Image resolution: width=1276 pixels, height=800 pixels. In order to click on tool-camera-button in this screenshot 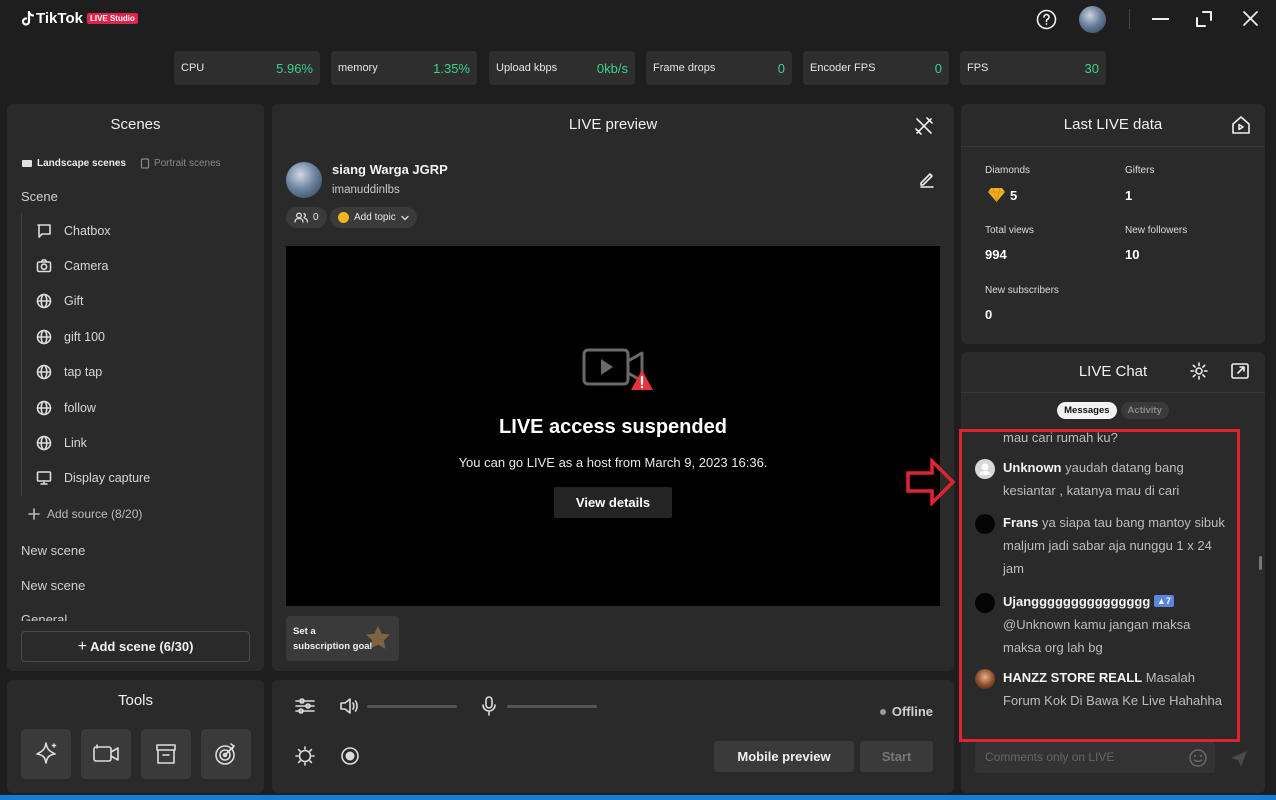, I will do `click(106, 754)`.